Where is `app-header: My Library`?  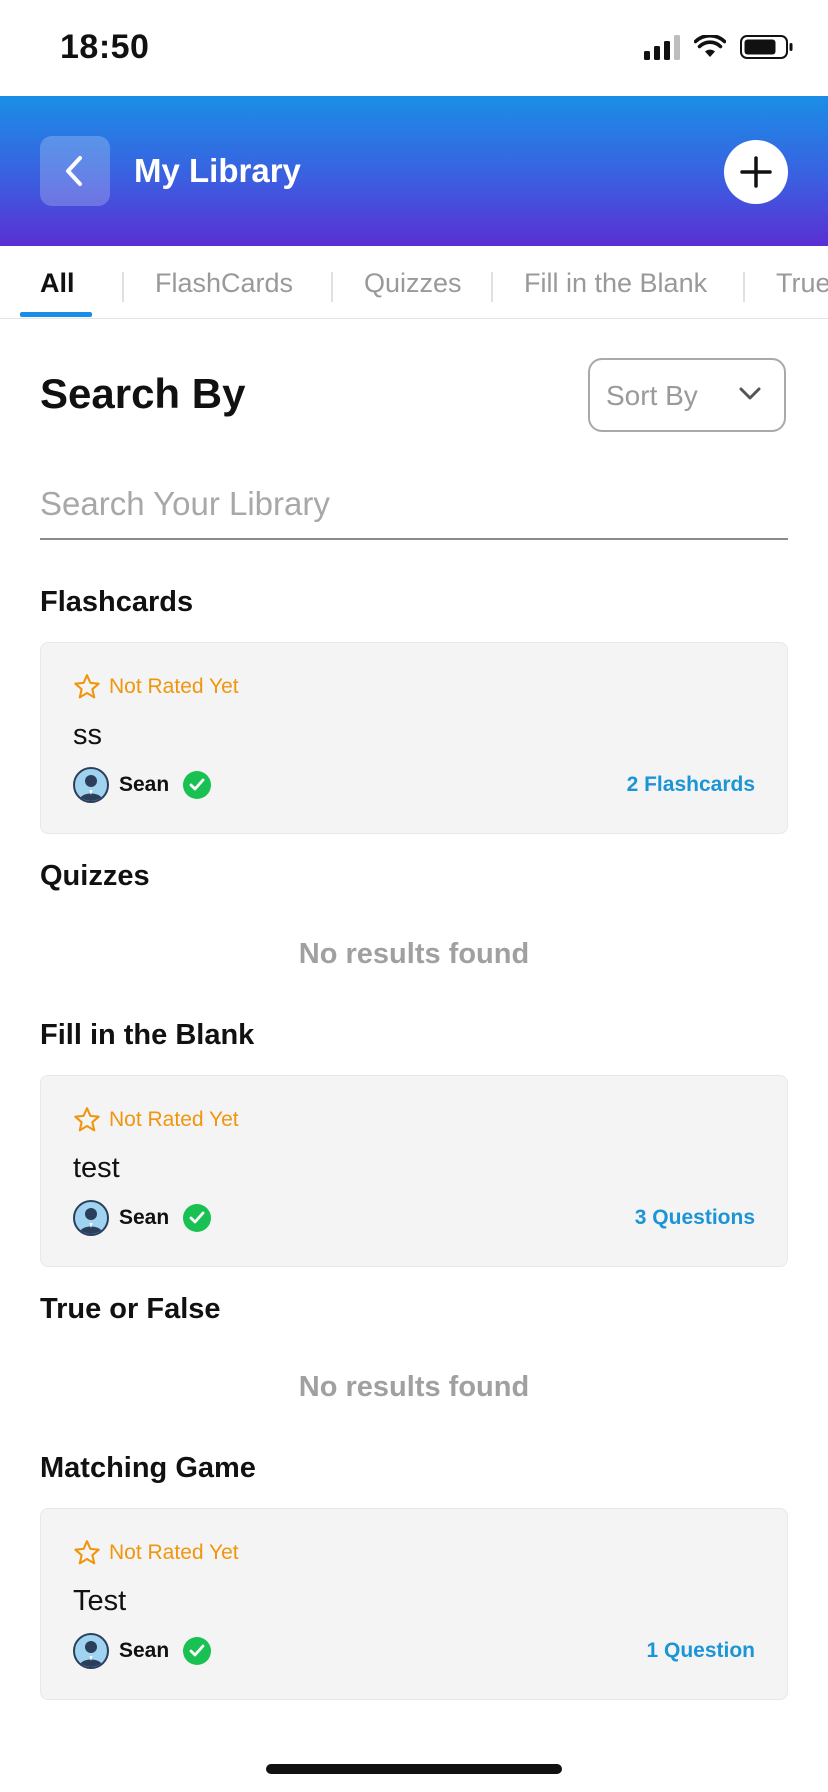 app-header: My Library is located at coordinates (414, 171).